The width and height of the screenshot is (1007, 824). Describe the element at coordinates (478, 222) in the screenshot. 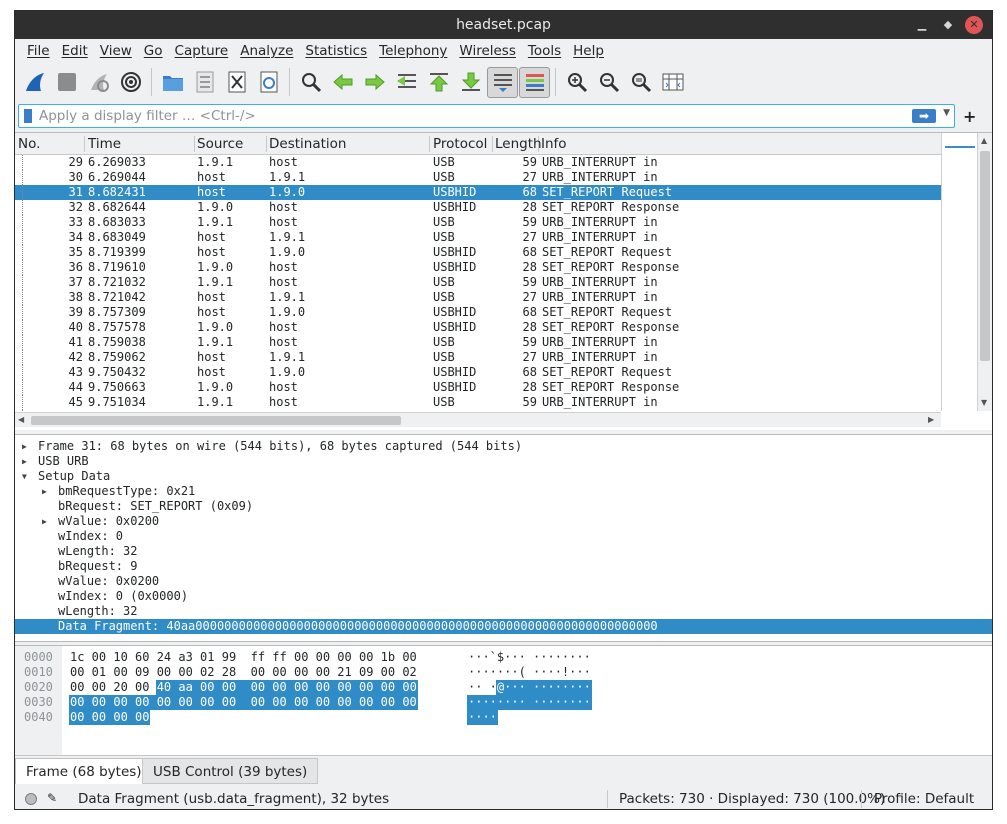

I see `packet-row: 33 8.683033 1.9.1 host USB 59 URB_INTERRUPT in` at that location.